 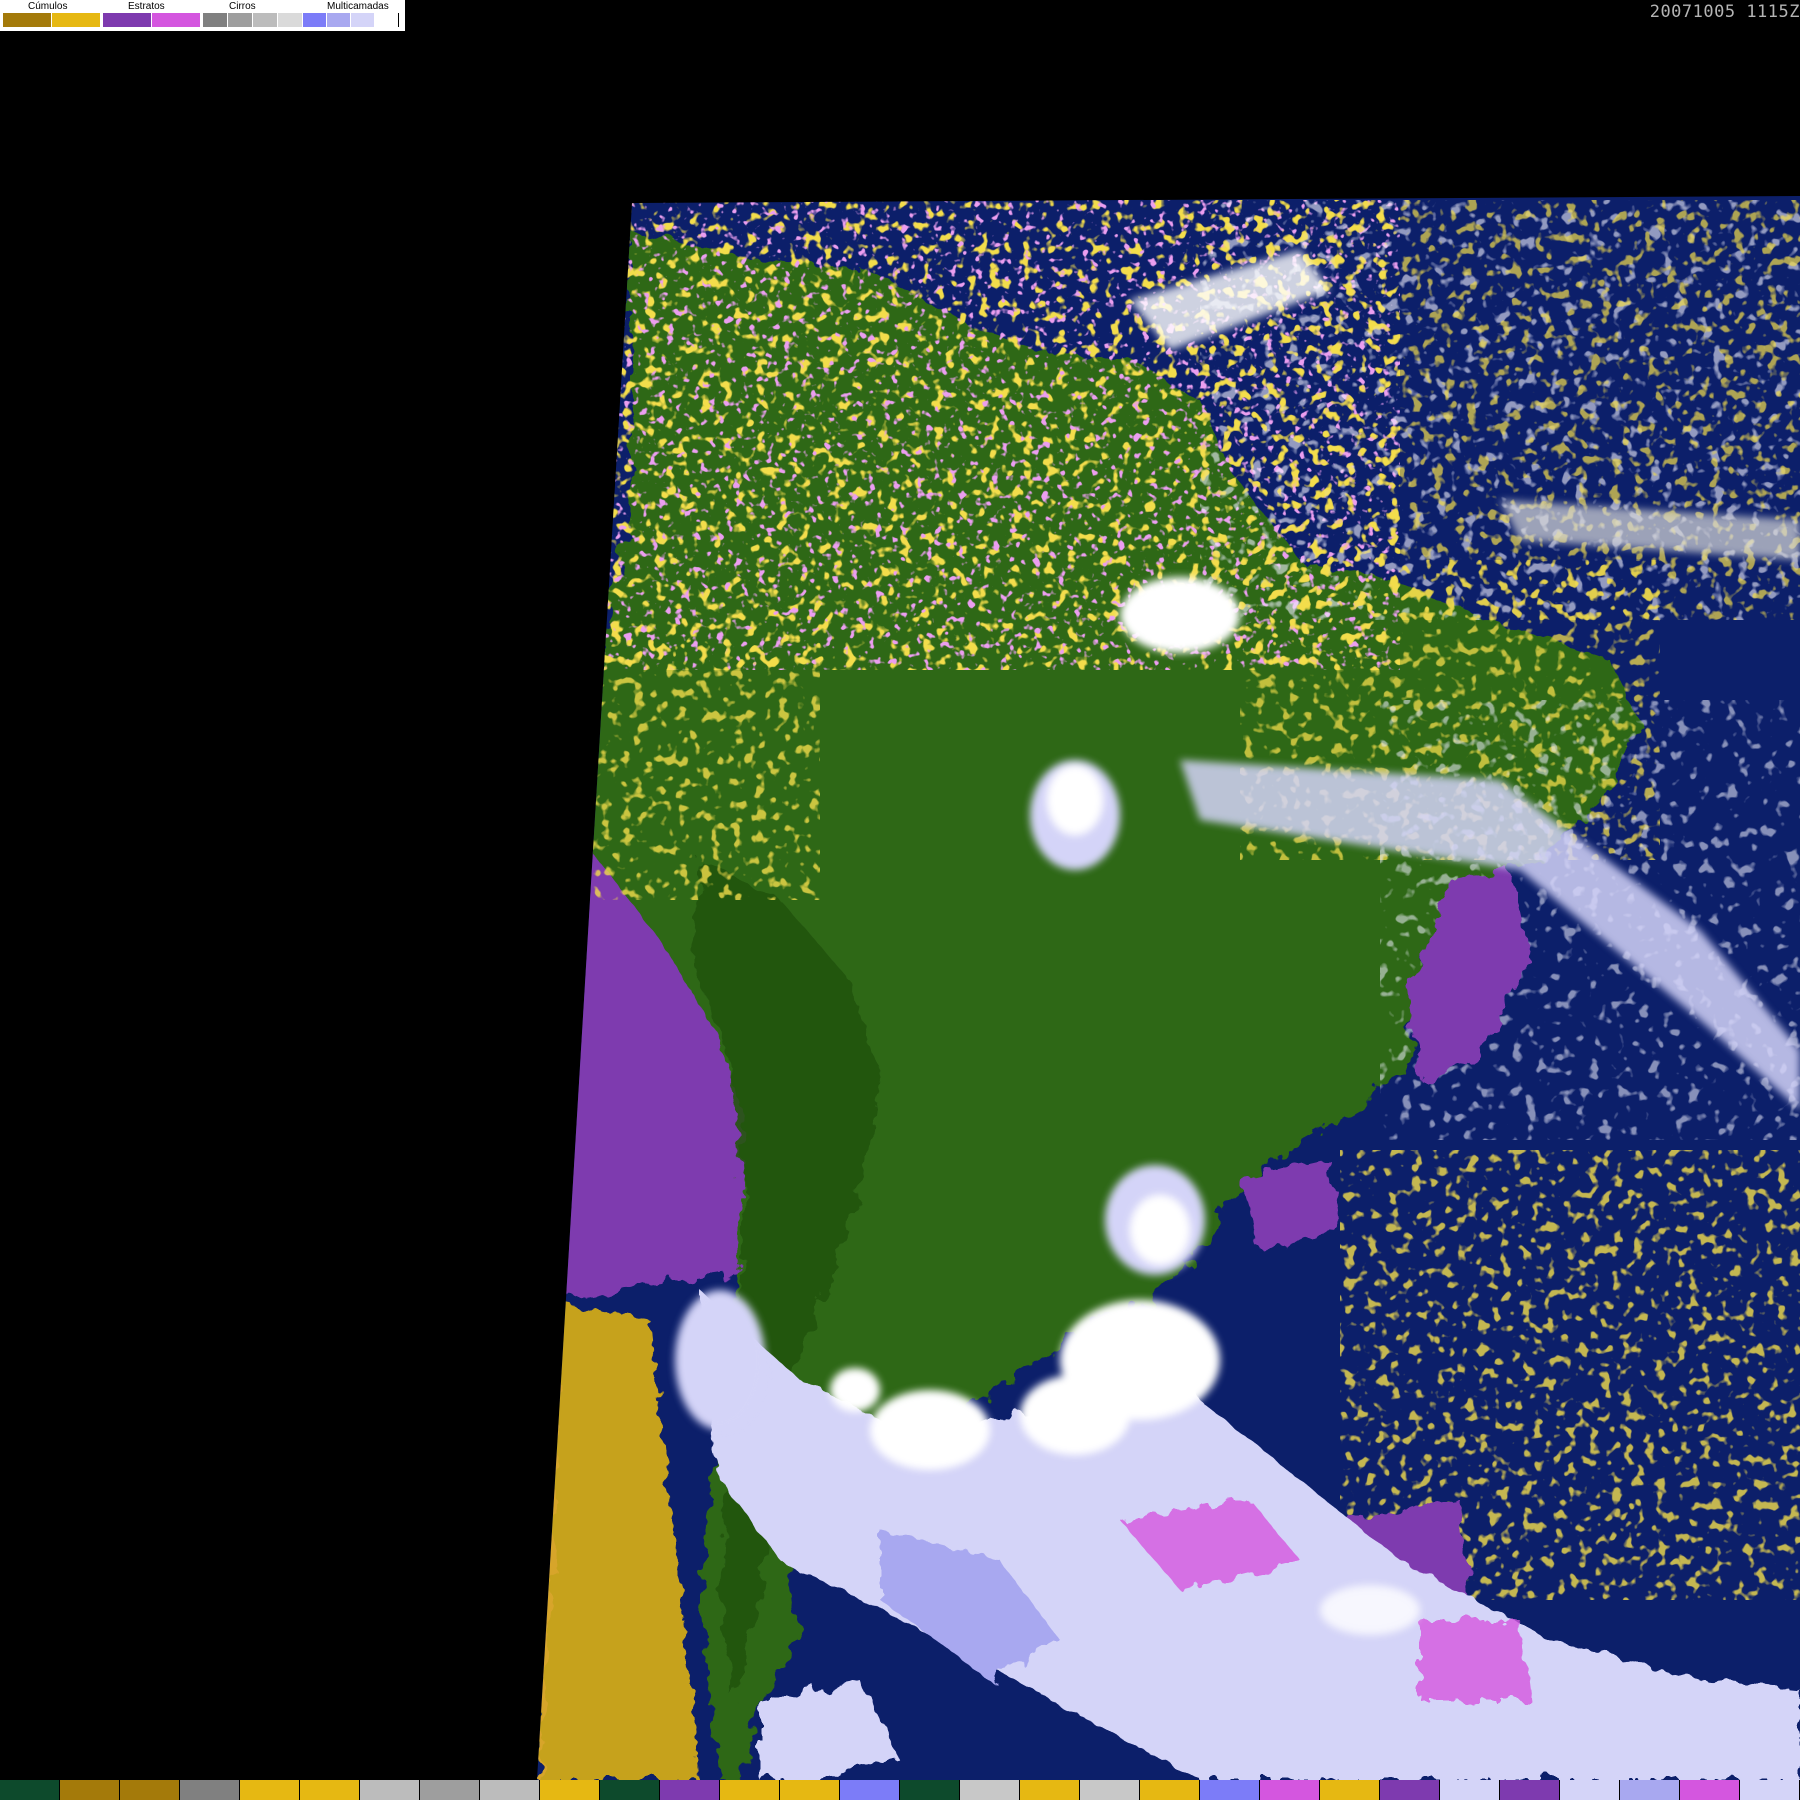 I want to click on cloud-type-legend: Cúmulos Estratos Cirros Multicamadas, so click(x=202, y=15).